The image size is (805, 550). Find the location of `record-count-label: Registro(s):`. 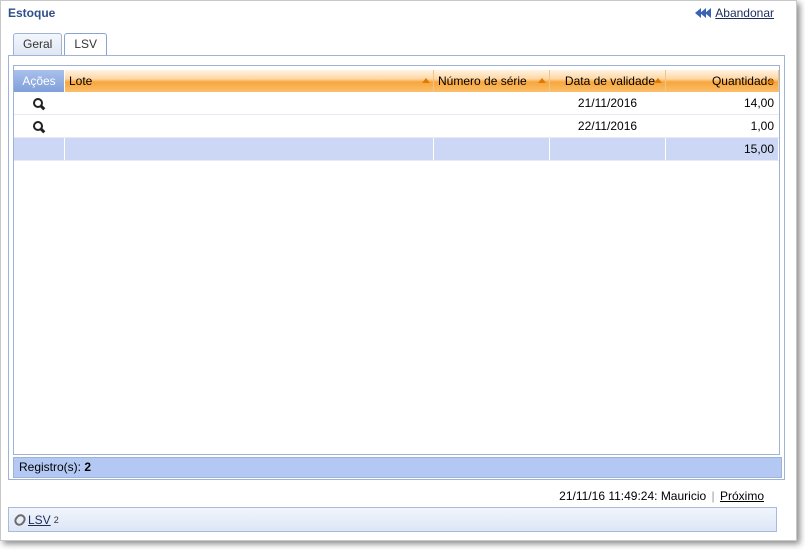

record-count-label: Registro(s): is located at coordinates (50, 467).